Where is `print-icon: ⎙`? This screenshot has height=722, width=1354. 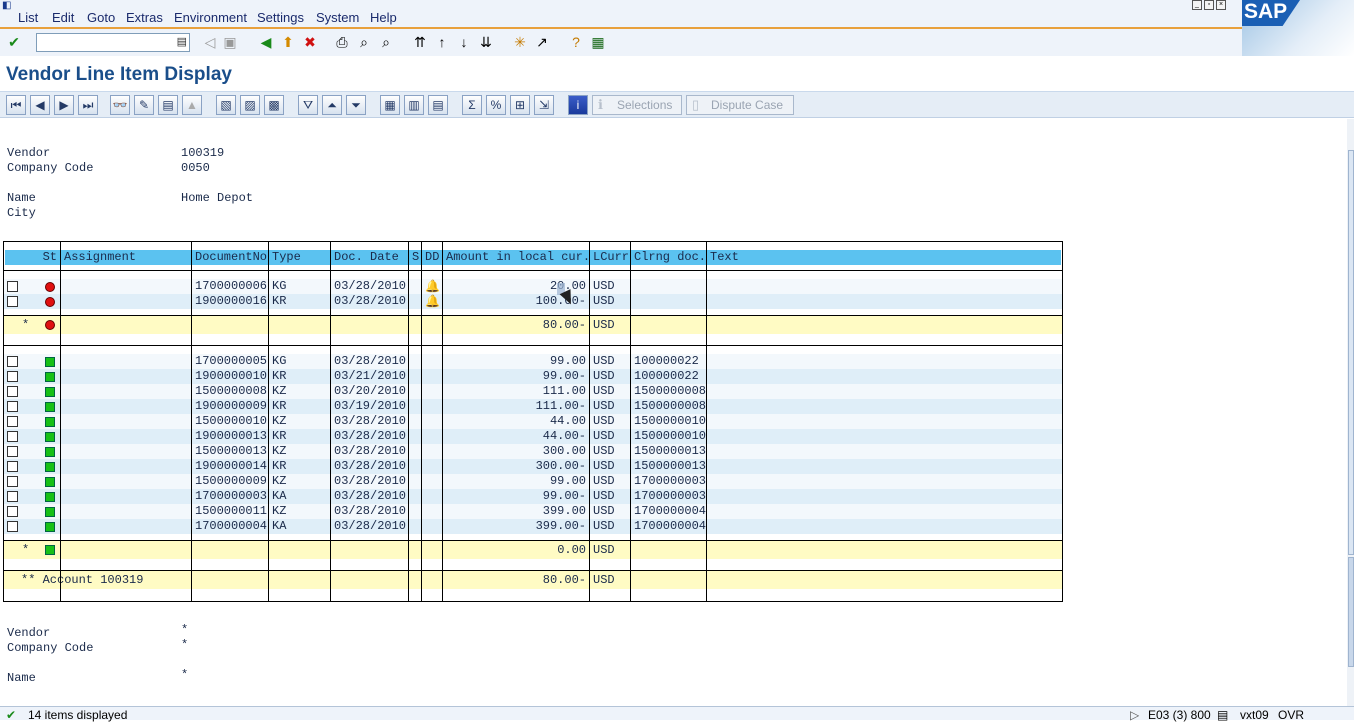 print-icon: ⎙ is located at coordinates (342, 42).